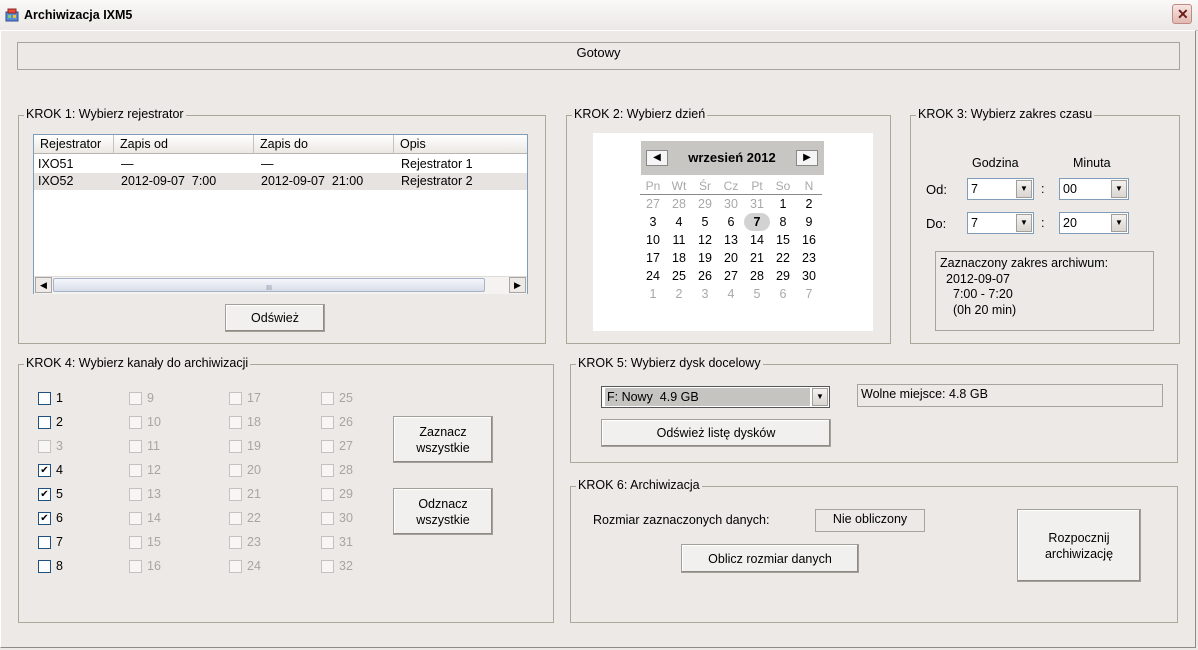  What do you see at coordinates (679, 276) in the screenshot?
I see `calendar-day: 25` at bounding box center [679, 276].